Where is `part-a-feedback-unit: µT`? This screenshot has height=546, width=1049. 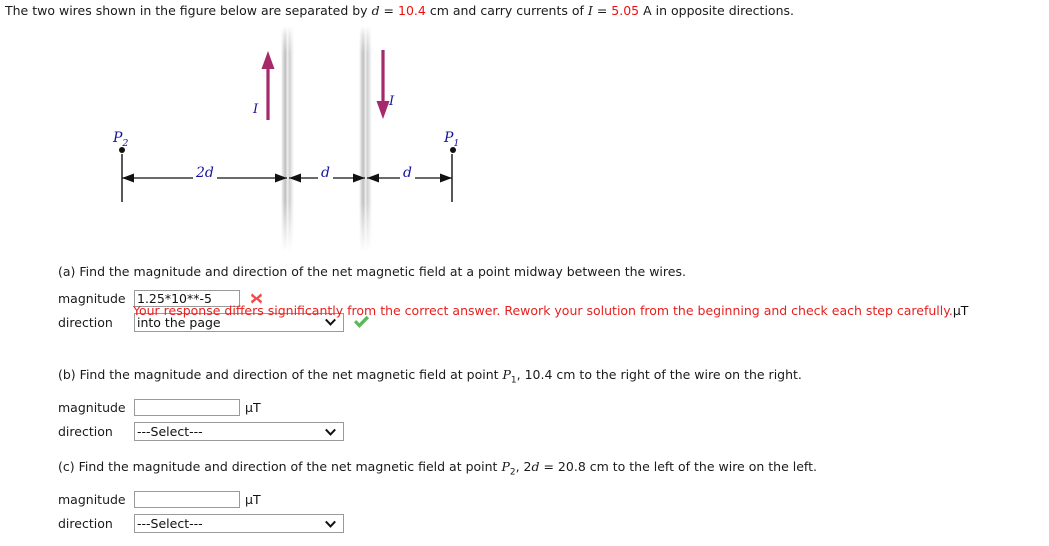
part-a-feedback-unit: µT is located at coordinates (960, 310).